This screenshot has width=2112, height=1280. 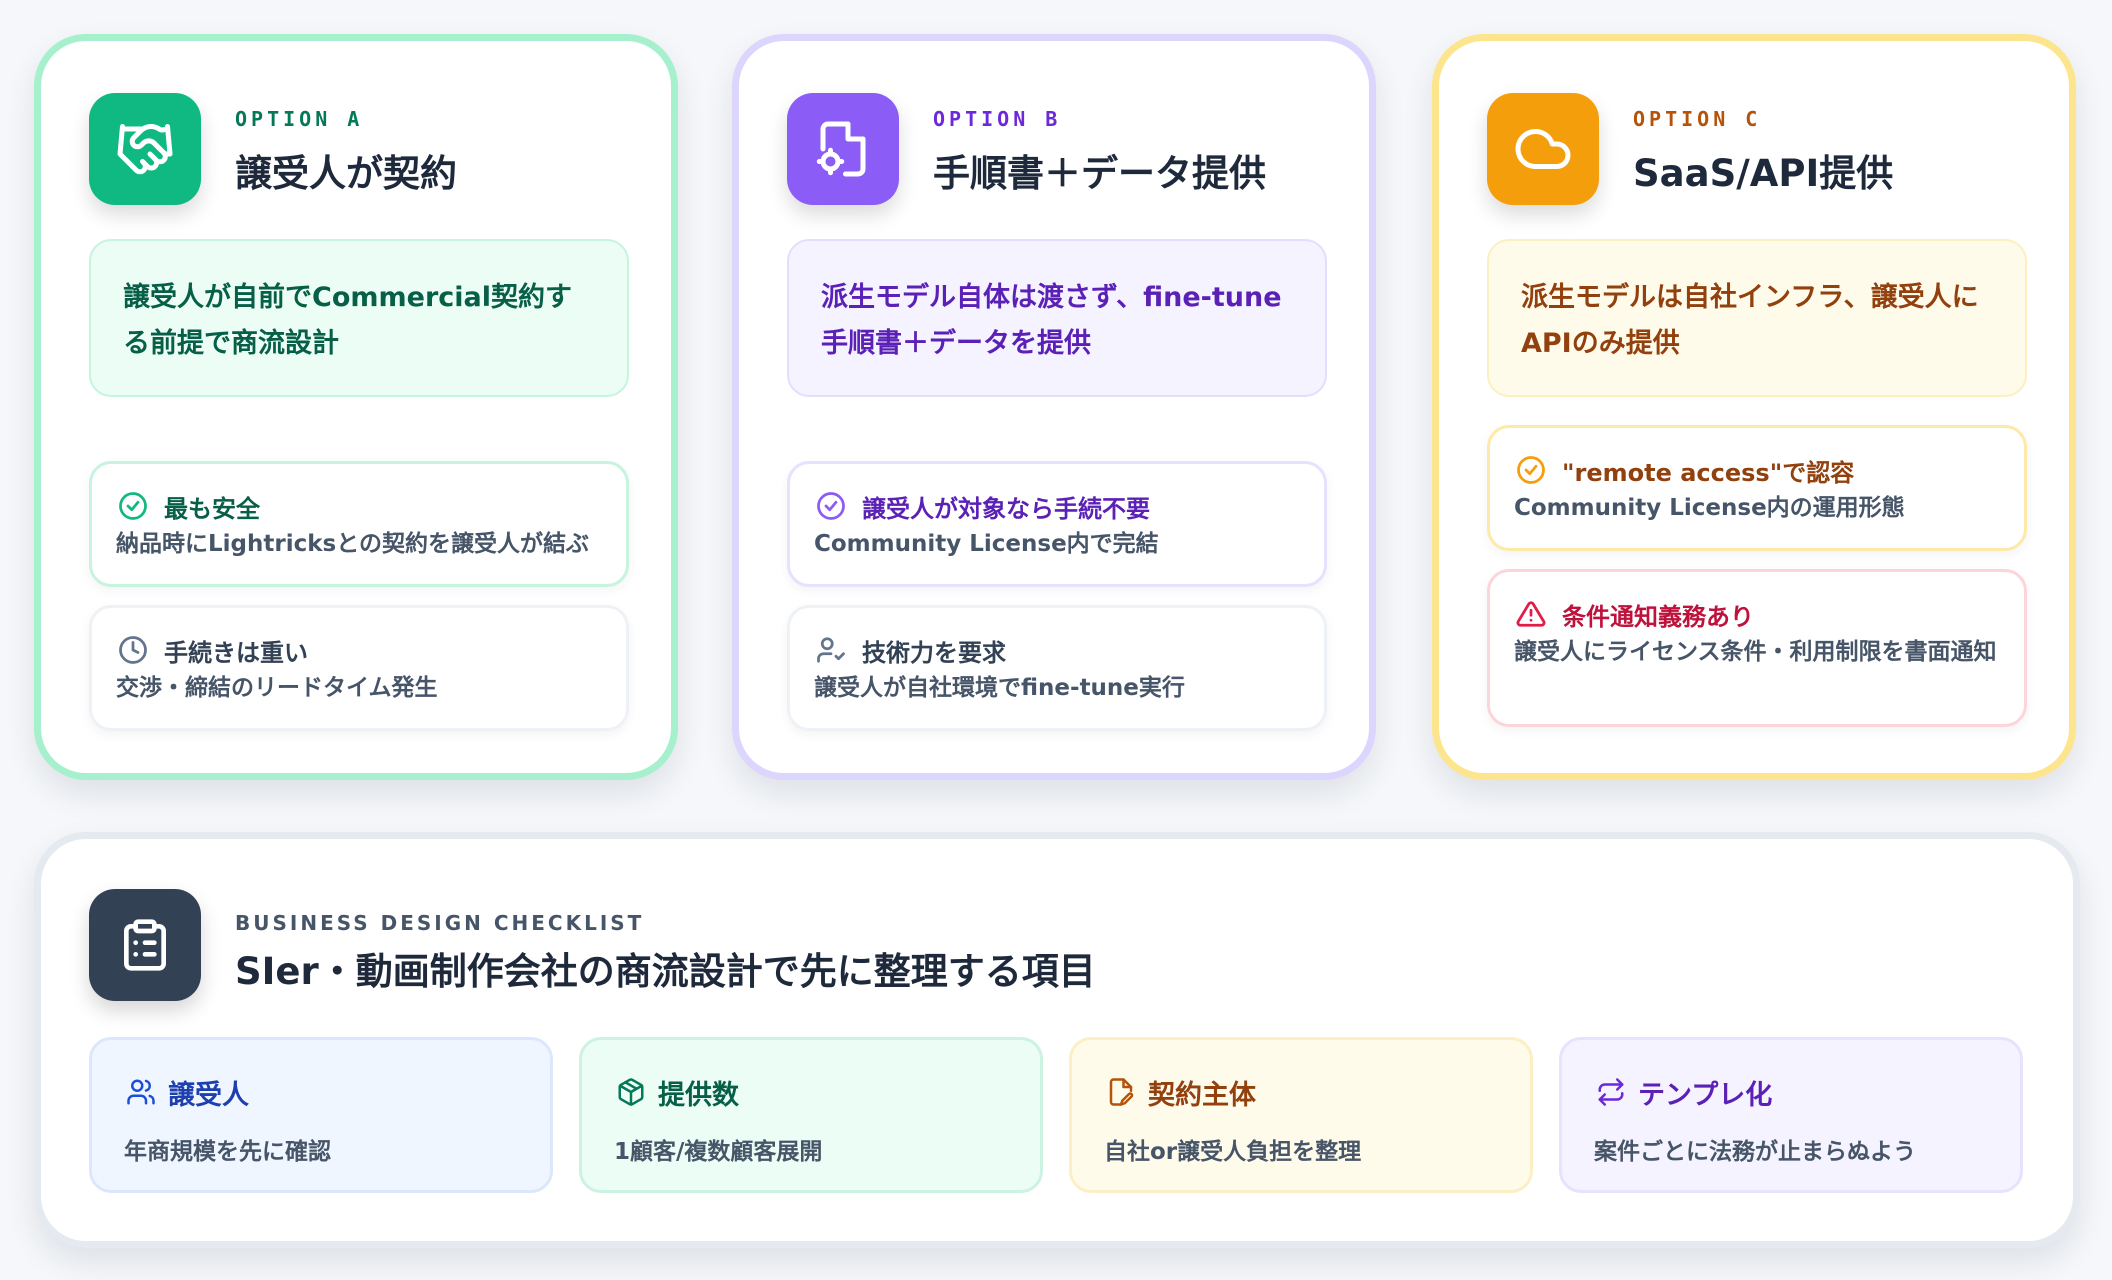 What do you see at coordinates (997, 119) in the screenshot?
I see `option-label: OPTION B` at bounding box center [997, 119].